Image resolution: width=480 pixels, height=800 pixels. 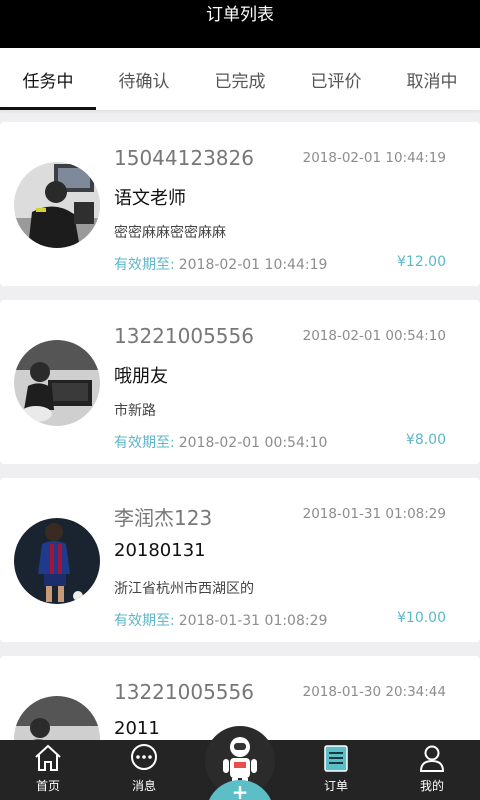 I want to click on tabbar-orders: 订单, so click(x=336, y=770).